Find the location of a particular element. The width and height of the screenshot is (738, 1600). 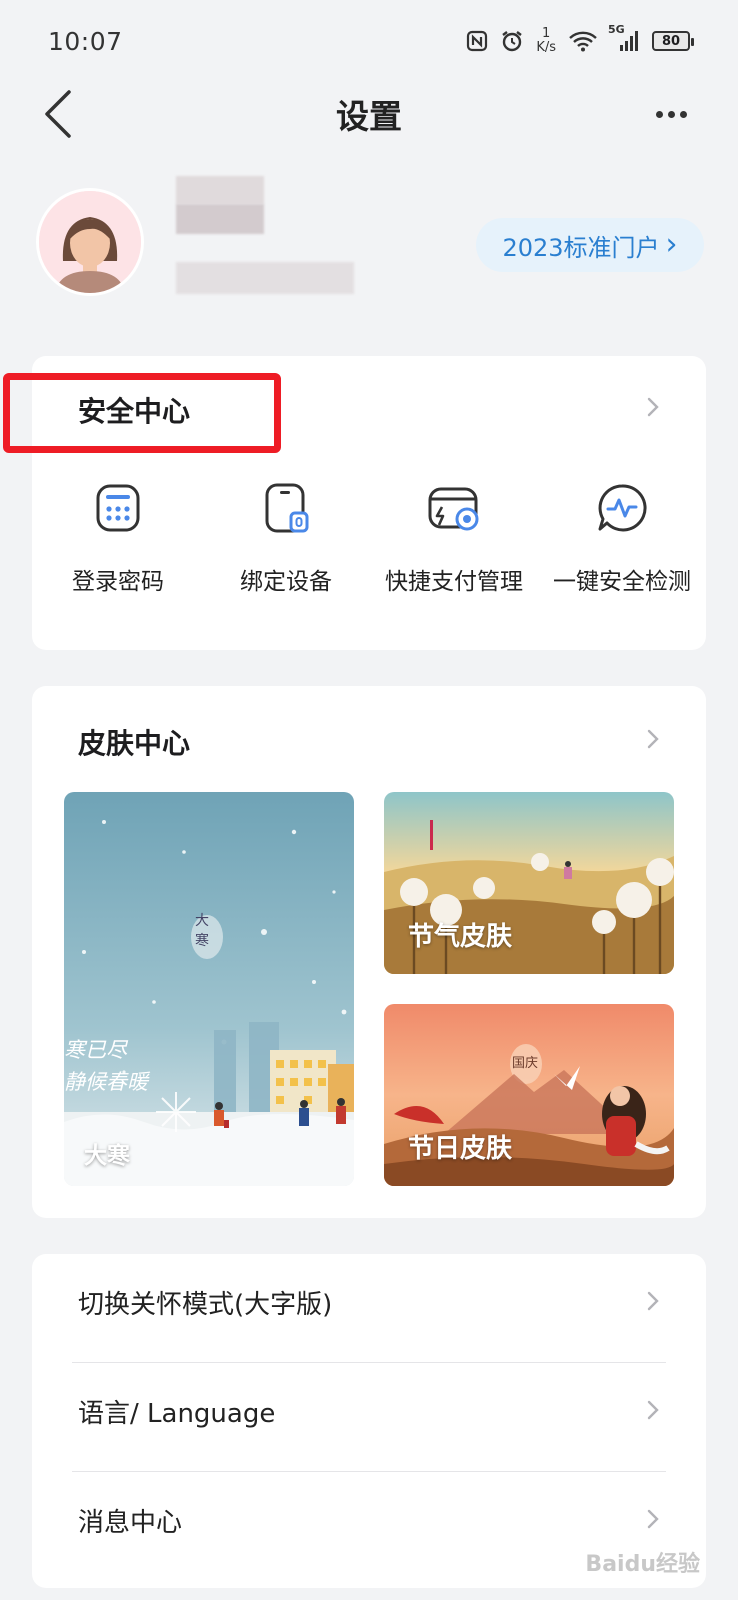

poster-line-2: 静候春暖 is located at coordinates (106, 1082).